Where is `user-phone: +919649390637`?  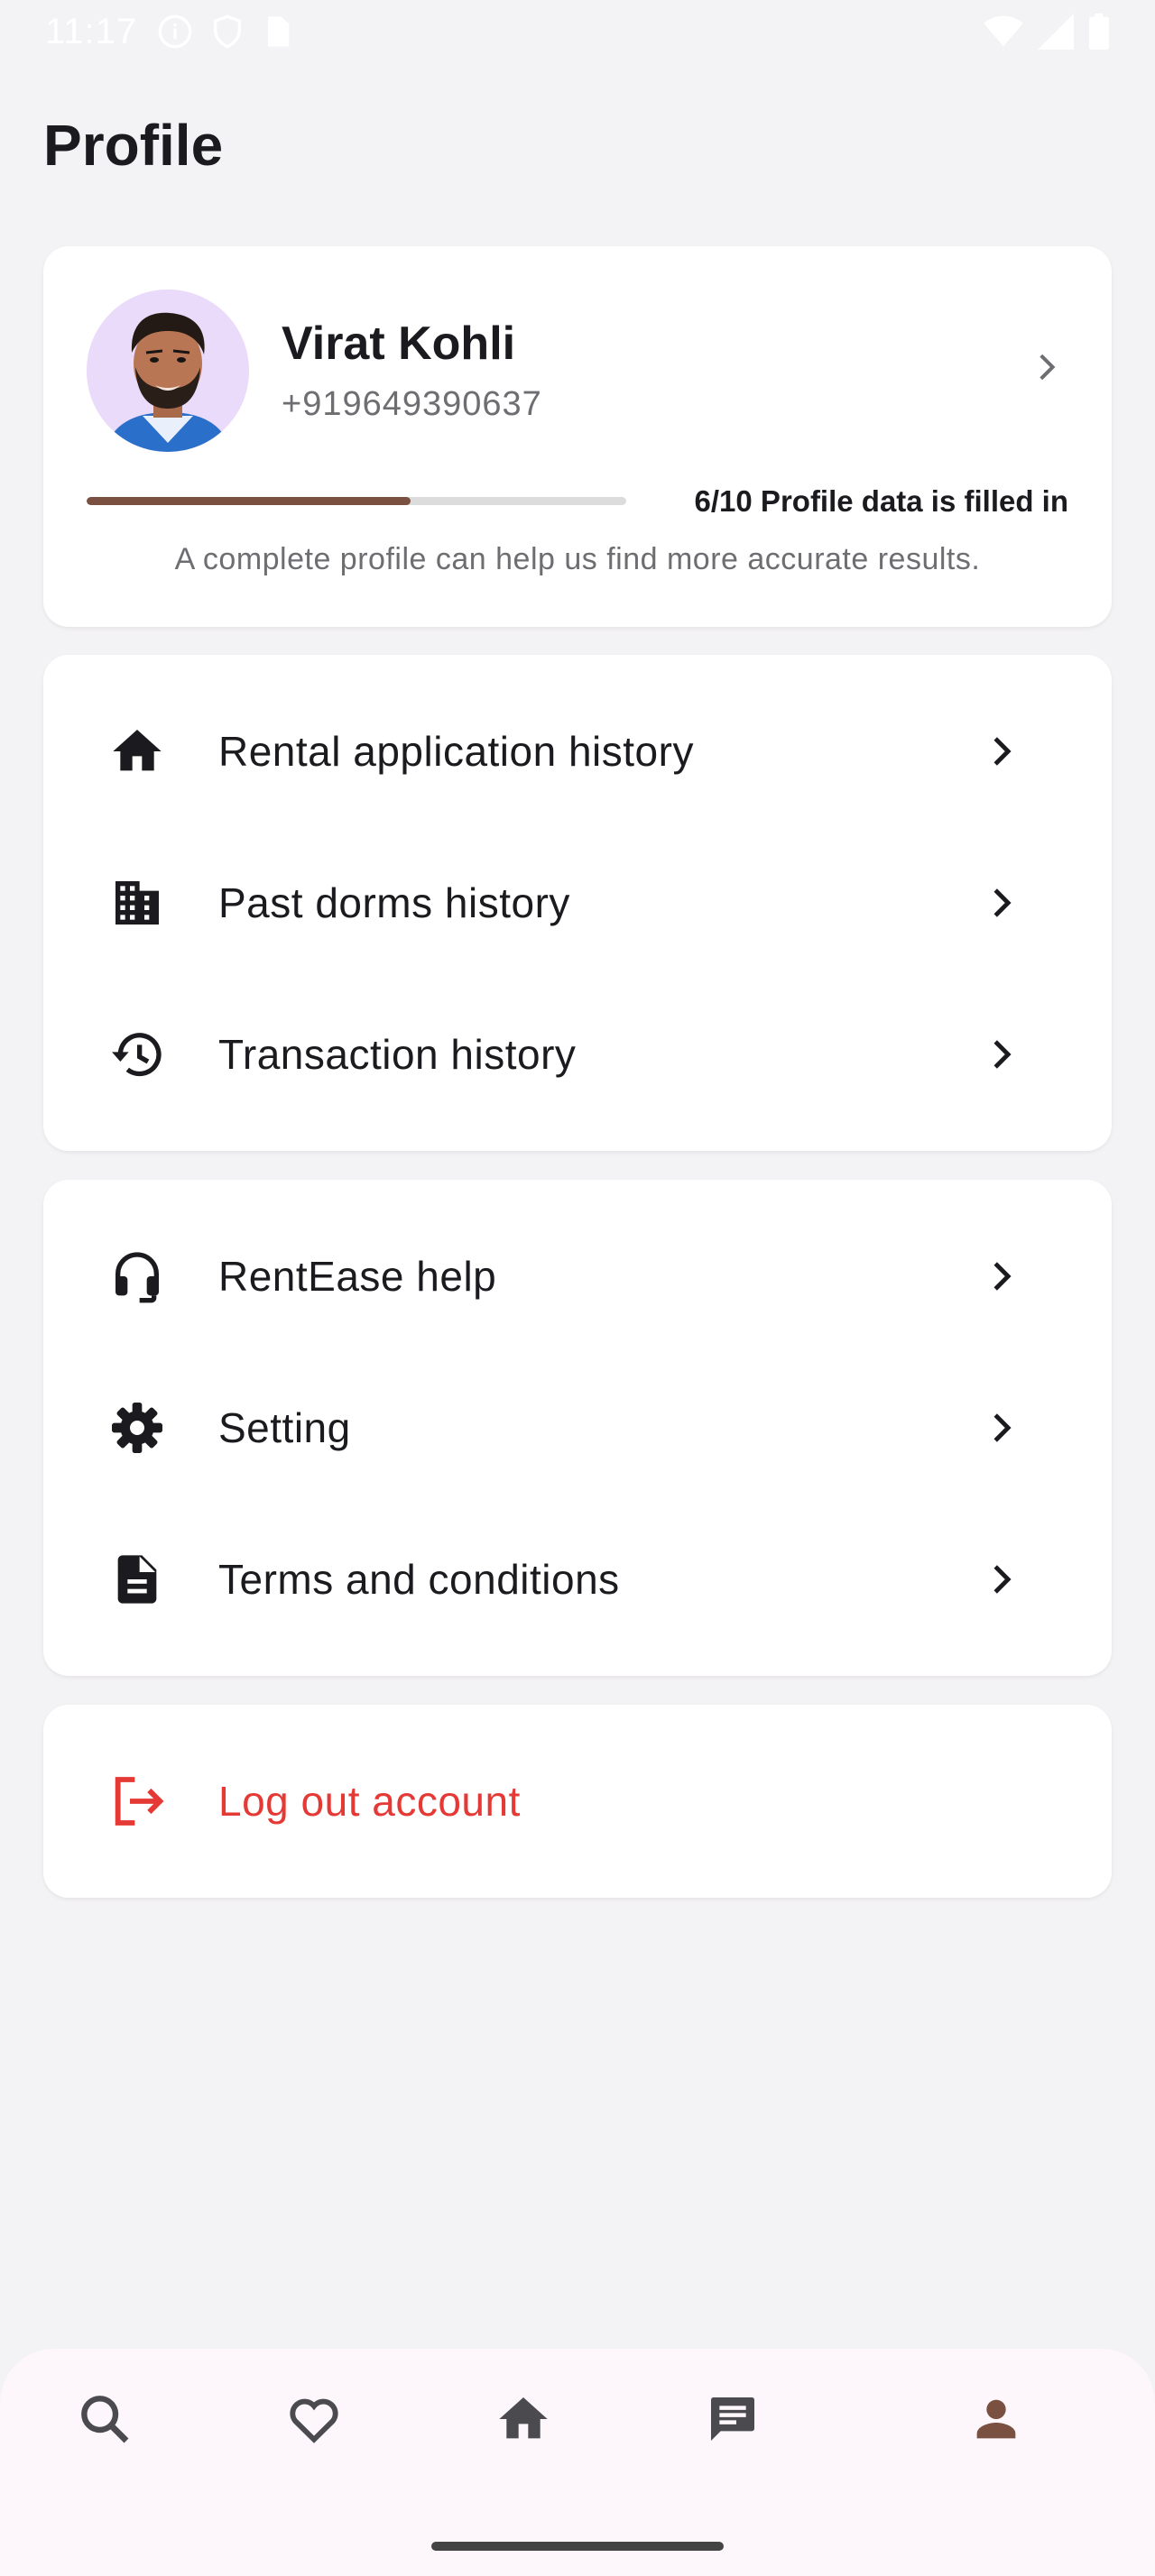
user-phone: +919649390637 is located at coordinates (412, 404).